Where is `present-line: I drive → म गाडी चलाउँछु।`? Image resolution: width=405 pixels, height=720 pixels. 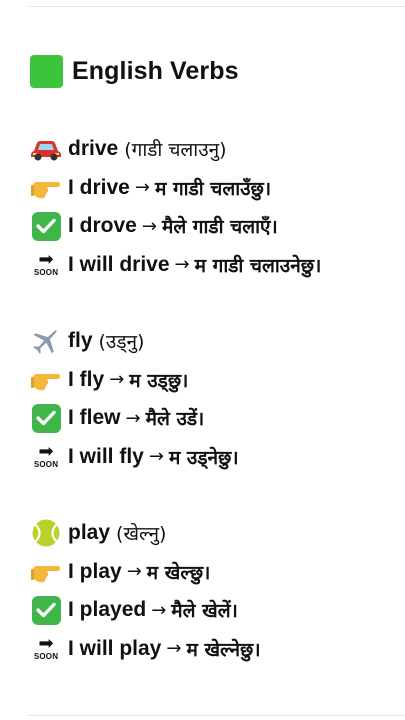
present-line: I drive → म गाडी चलाउँछु। is located at coordinates (217, 188).